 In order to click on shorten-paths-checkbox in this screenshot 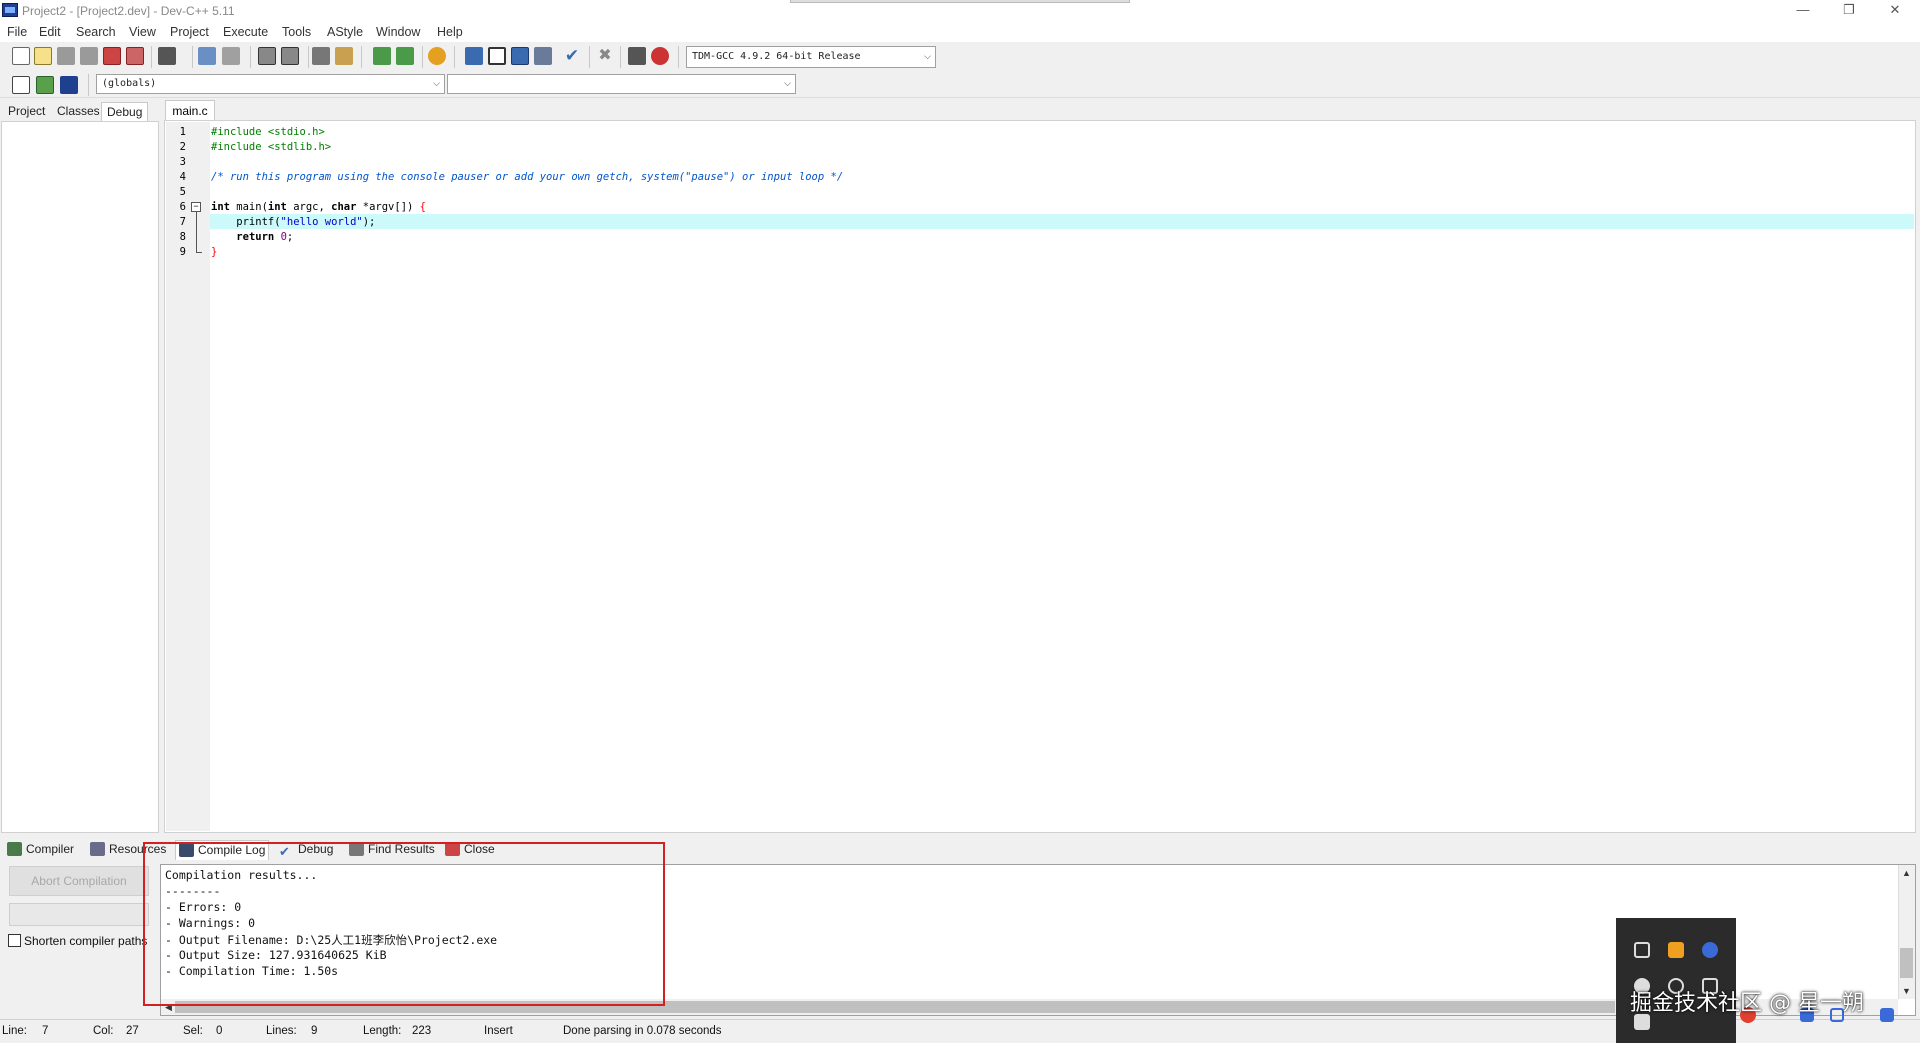, I will do `click(14, 940)`.